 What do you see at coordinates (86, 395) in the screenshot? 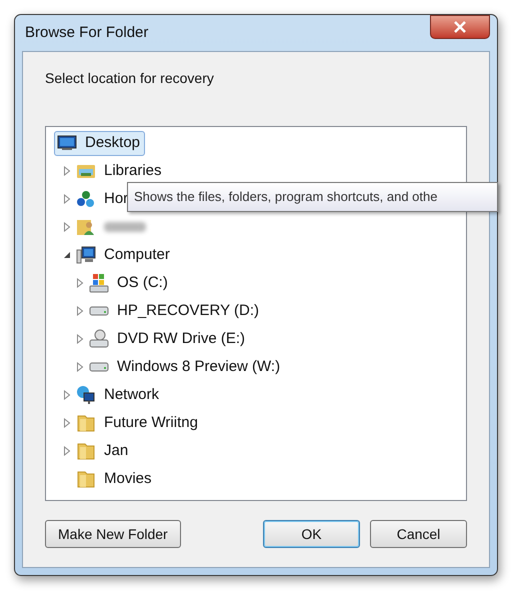
I see `network-icon` at bounding box center [86, 395].